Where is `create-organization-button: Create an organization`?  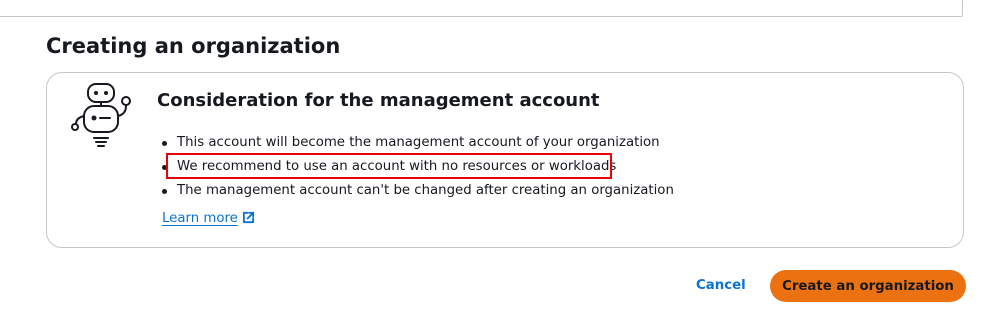 create-organization-button: Create an organization is located at coordinates (868, 286).